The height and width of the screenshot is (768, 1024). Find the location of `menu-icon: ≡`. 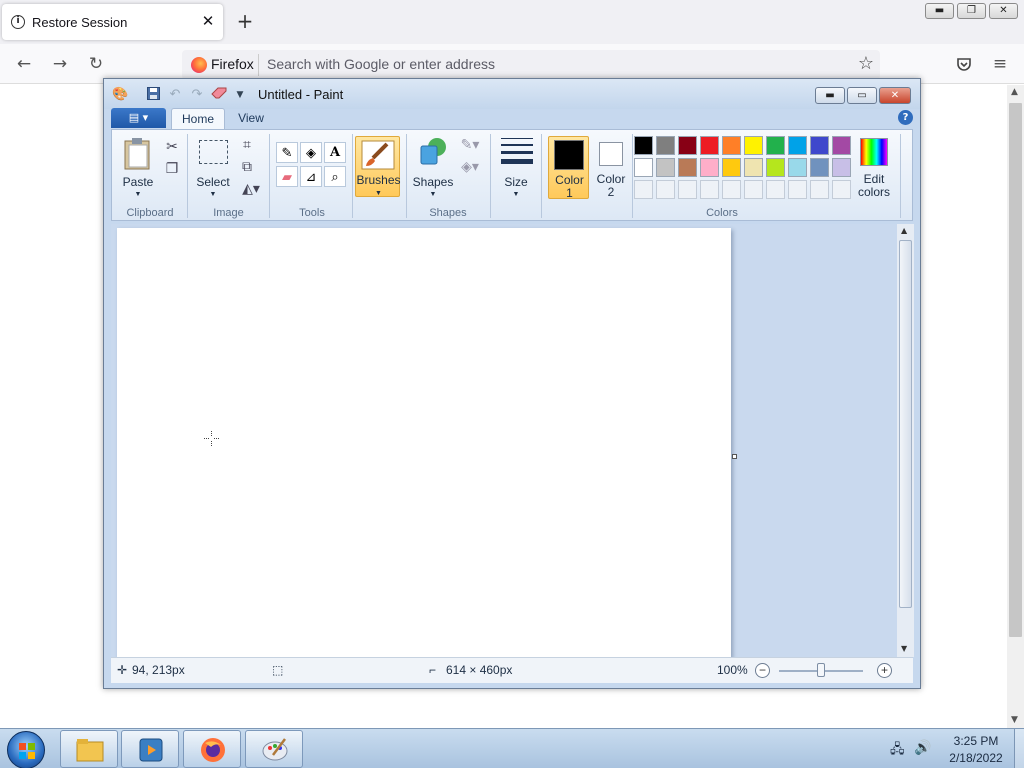

menu-icon: ≡ is located at coordinates (1000, 64).